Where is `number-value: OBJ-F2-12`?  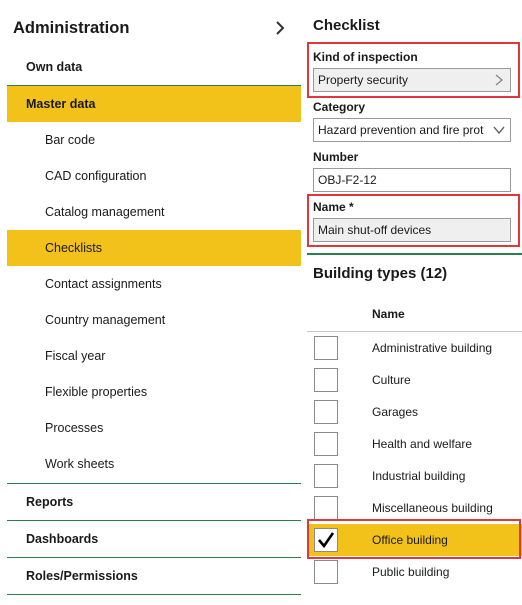
number-value: OBJ-F2-12 is located at coordinates (347, 180).